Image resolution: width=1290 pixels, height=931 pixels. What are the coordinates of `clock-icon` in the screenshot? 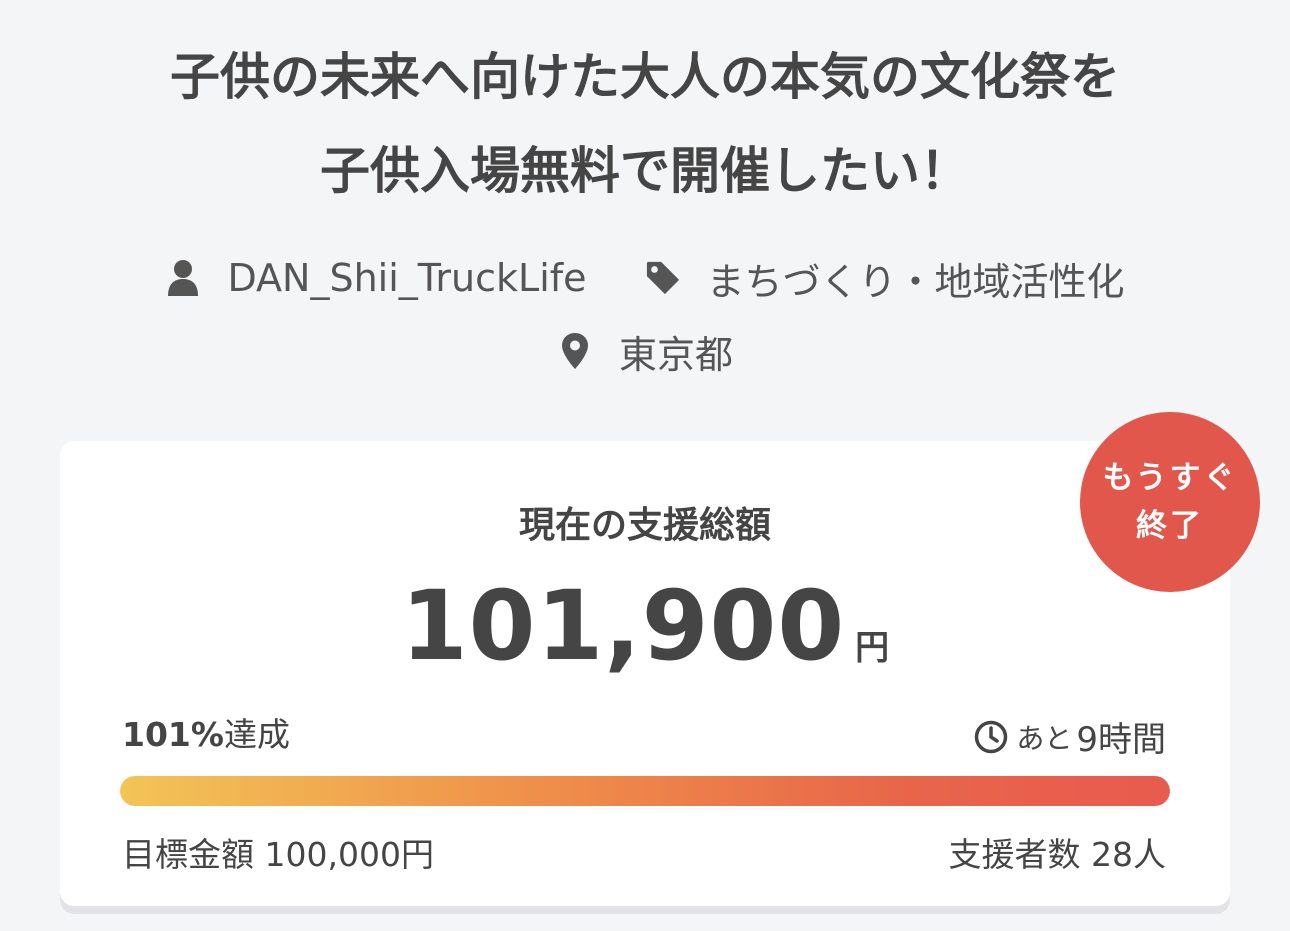 It's located at (991, 737).